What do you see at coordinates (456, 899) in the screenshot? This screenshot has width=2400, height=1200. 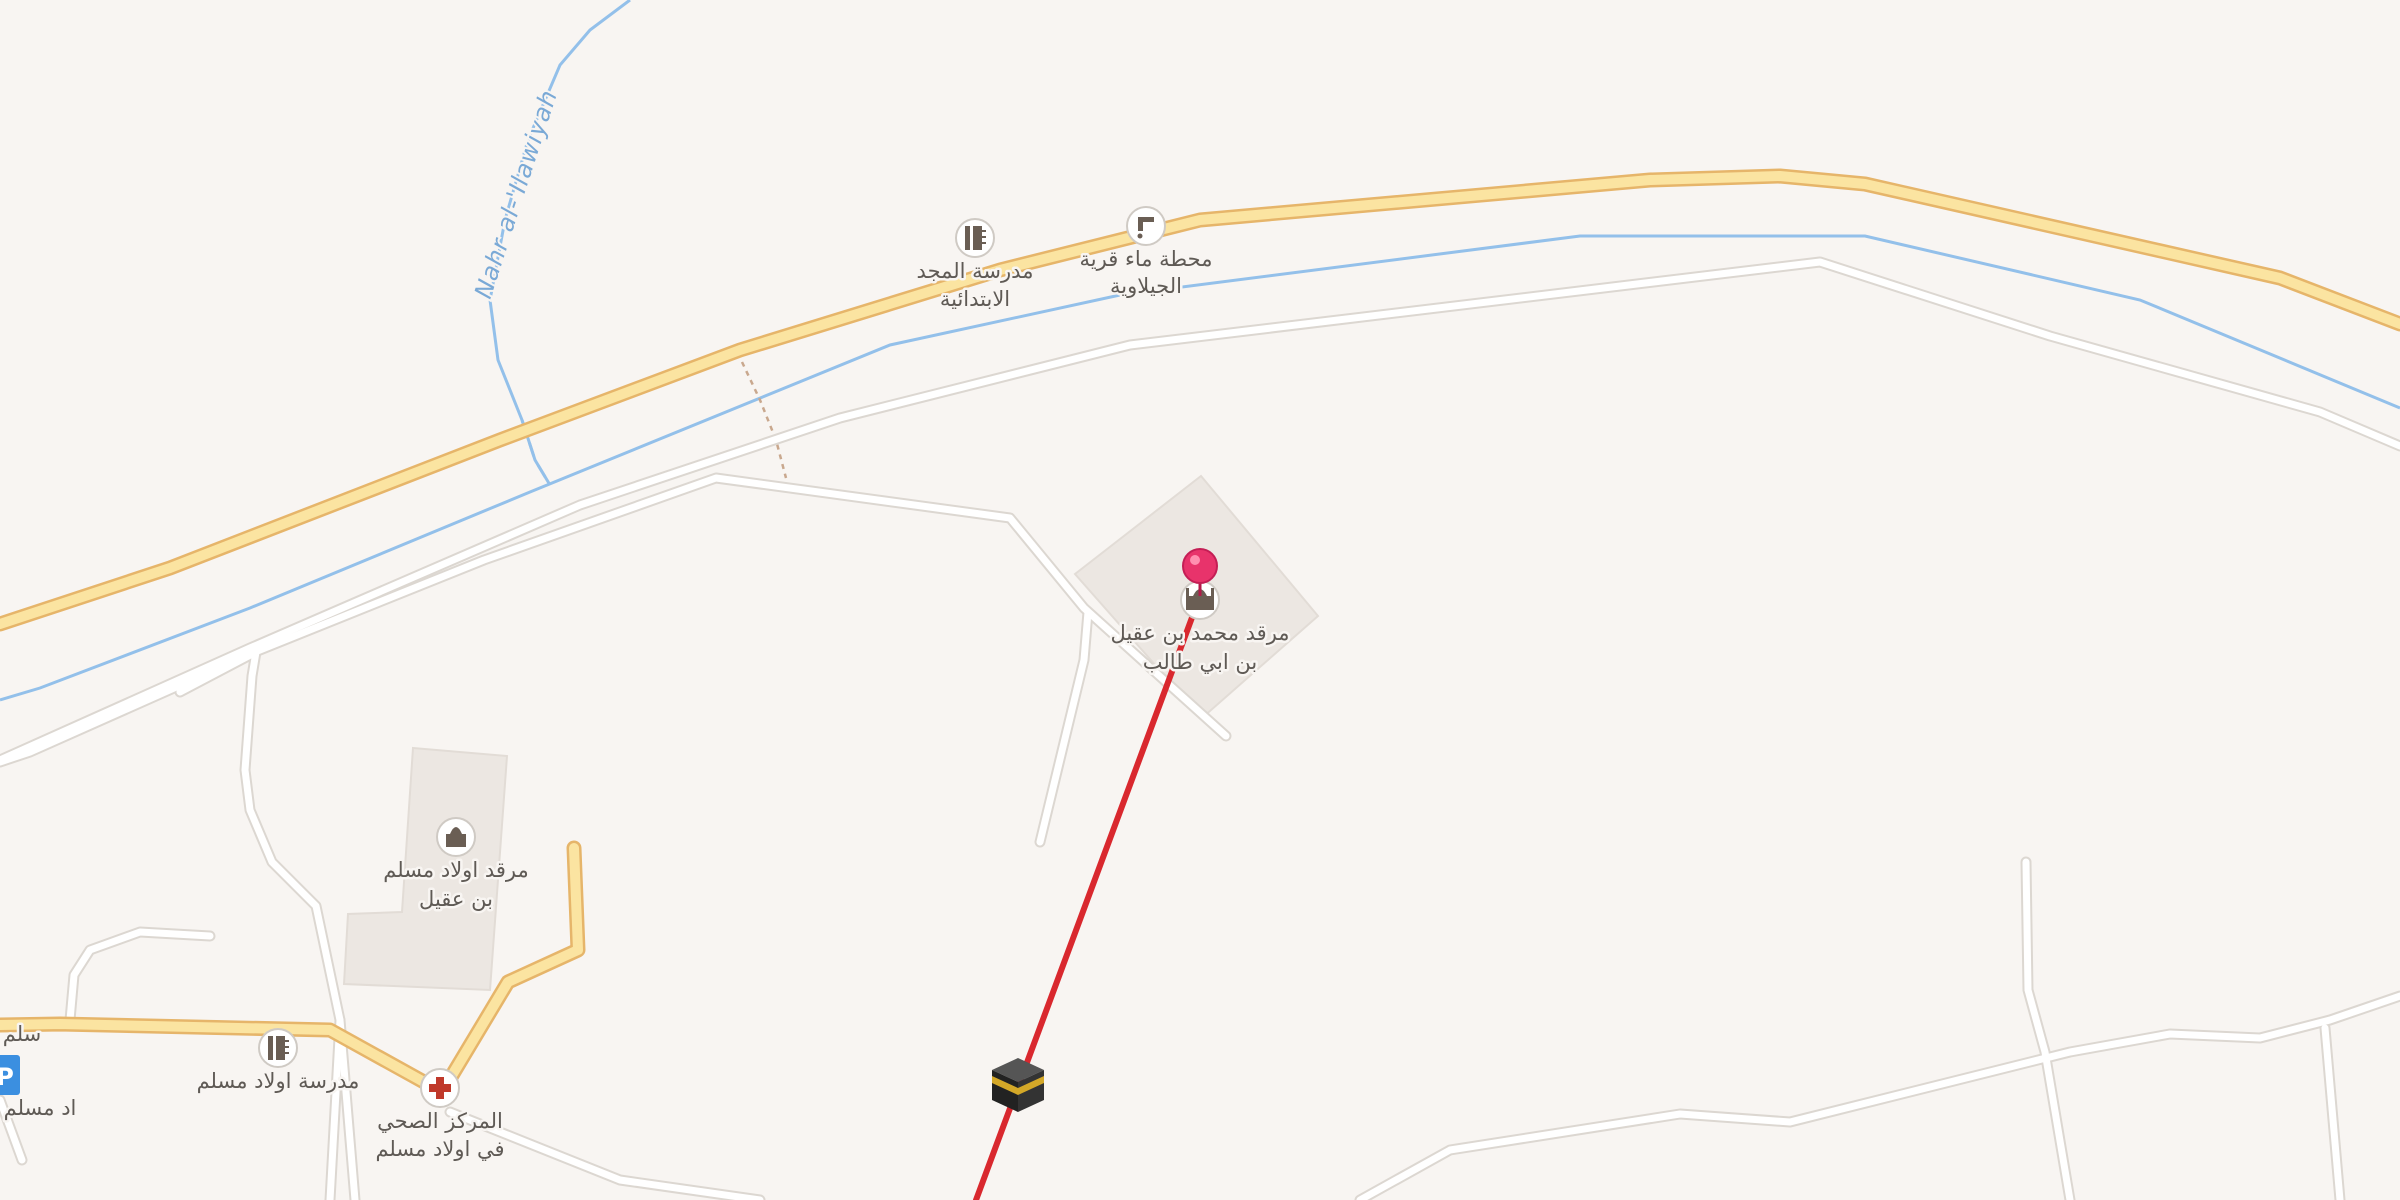 I see `poi-label: بن عقيل` at bounding box center [456, 899].